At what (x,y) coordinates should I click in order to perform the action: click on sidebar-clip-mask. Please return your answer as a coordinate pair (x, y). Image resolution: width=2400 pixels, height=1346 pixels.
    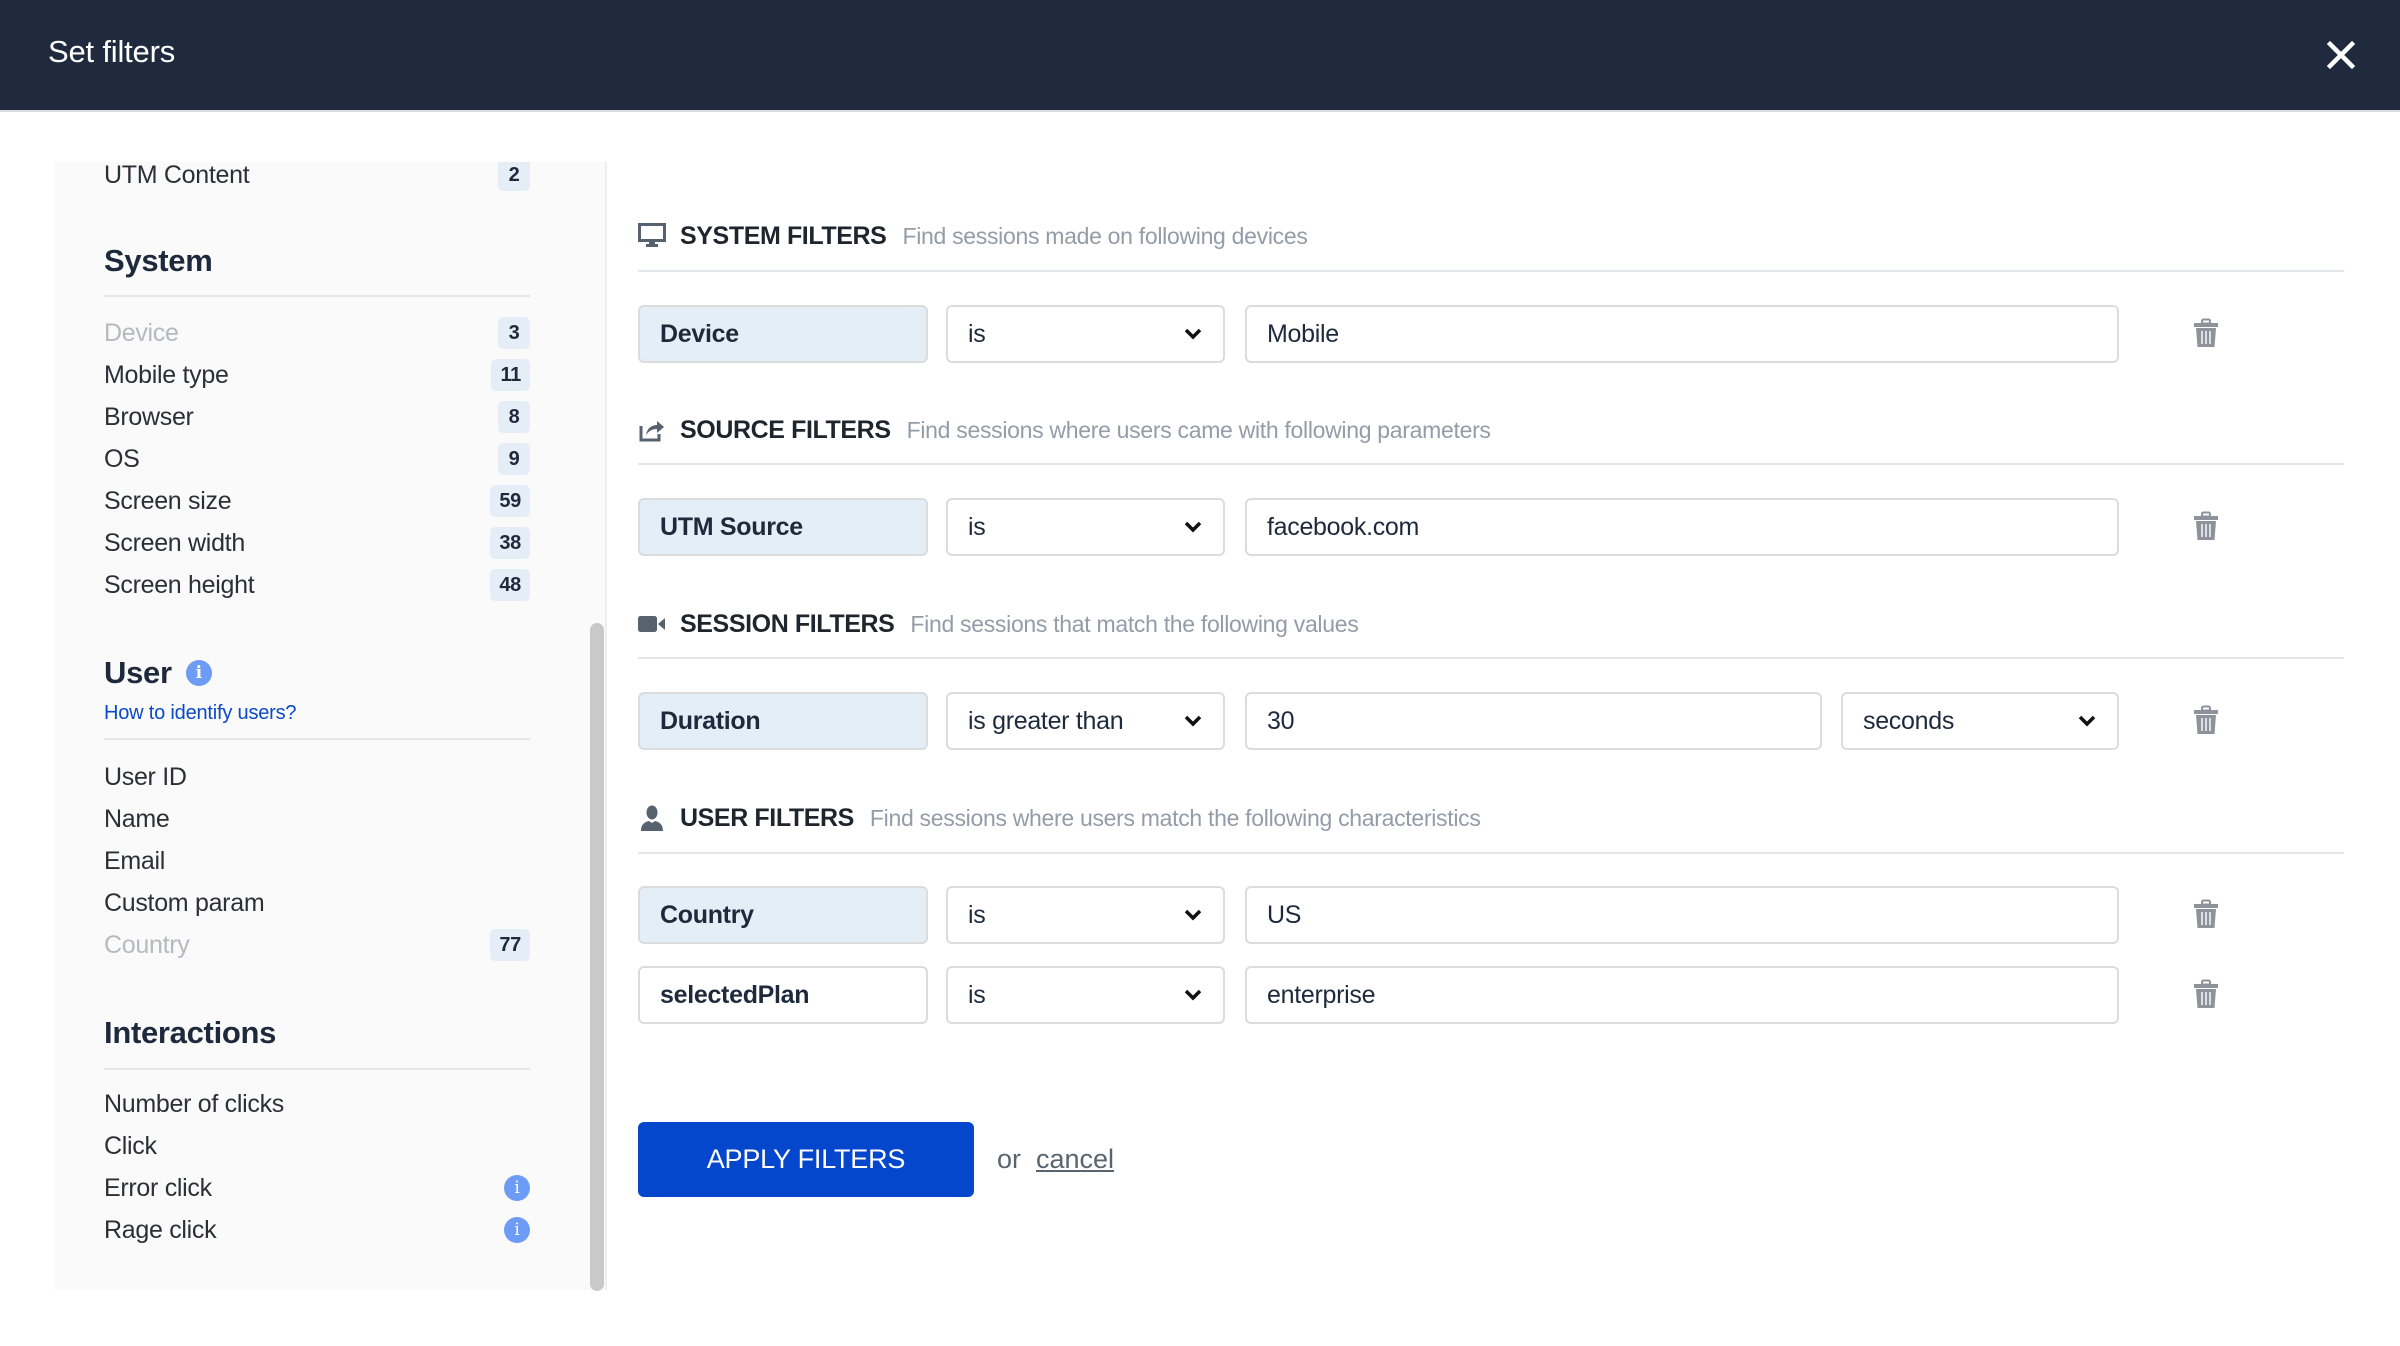
    Looking at the image, I should click on (330, 137).